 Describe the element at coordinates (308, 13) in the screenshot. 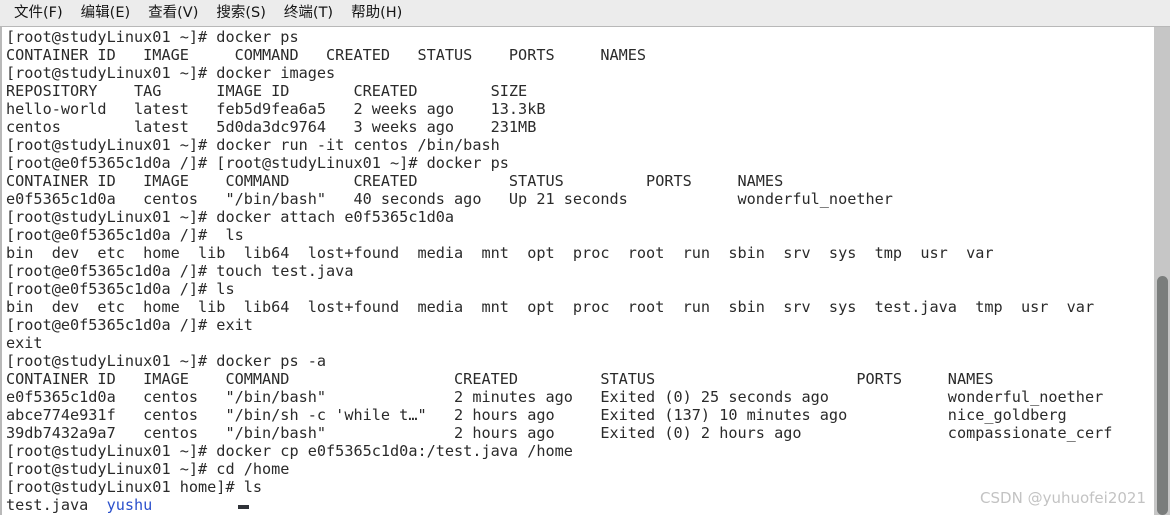

I see `menu-terminal: 终端(T)` at that location.